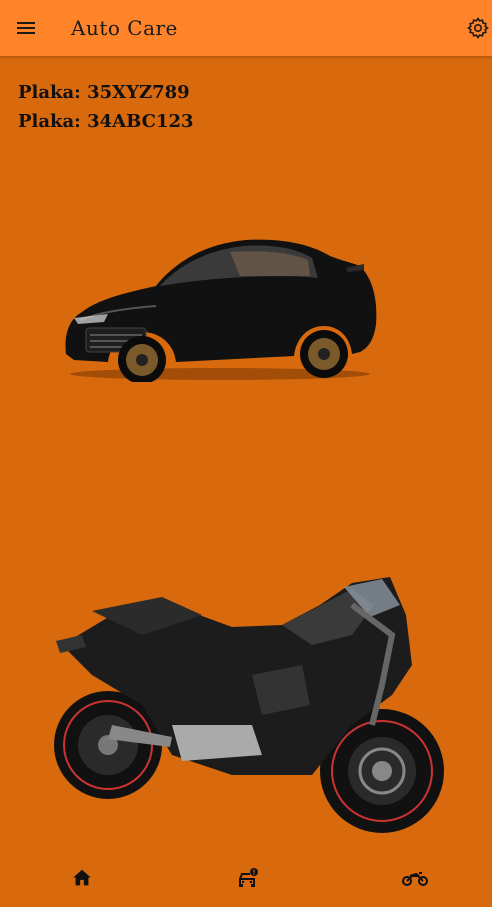 Image resolution: width=492 pixels, height=907 pixels. I want to click on plate-item: Plaka: 35XYZ789, so click(104, 92).